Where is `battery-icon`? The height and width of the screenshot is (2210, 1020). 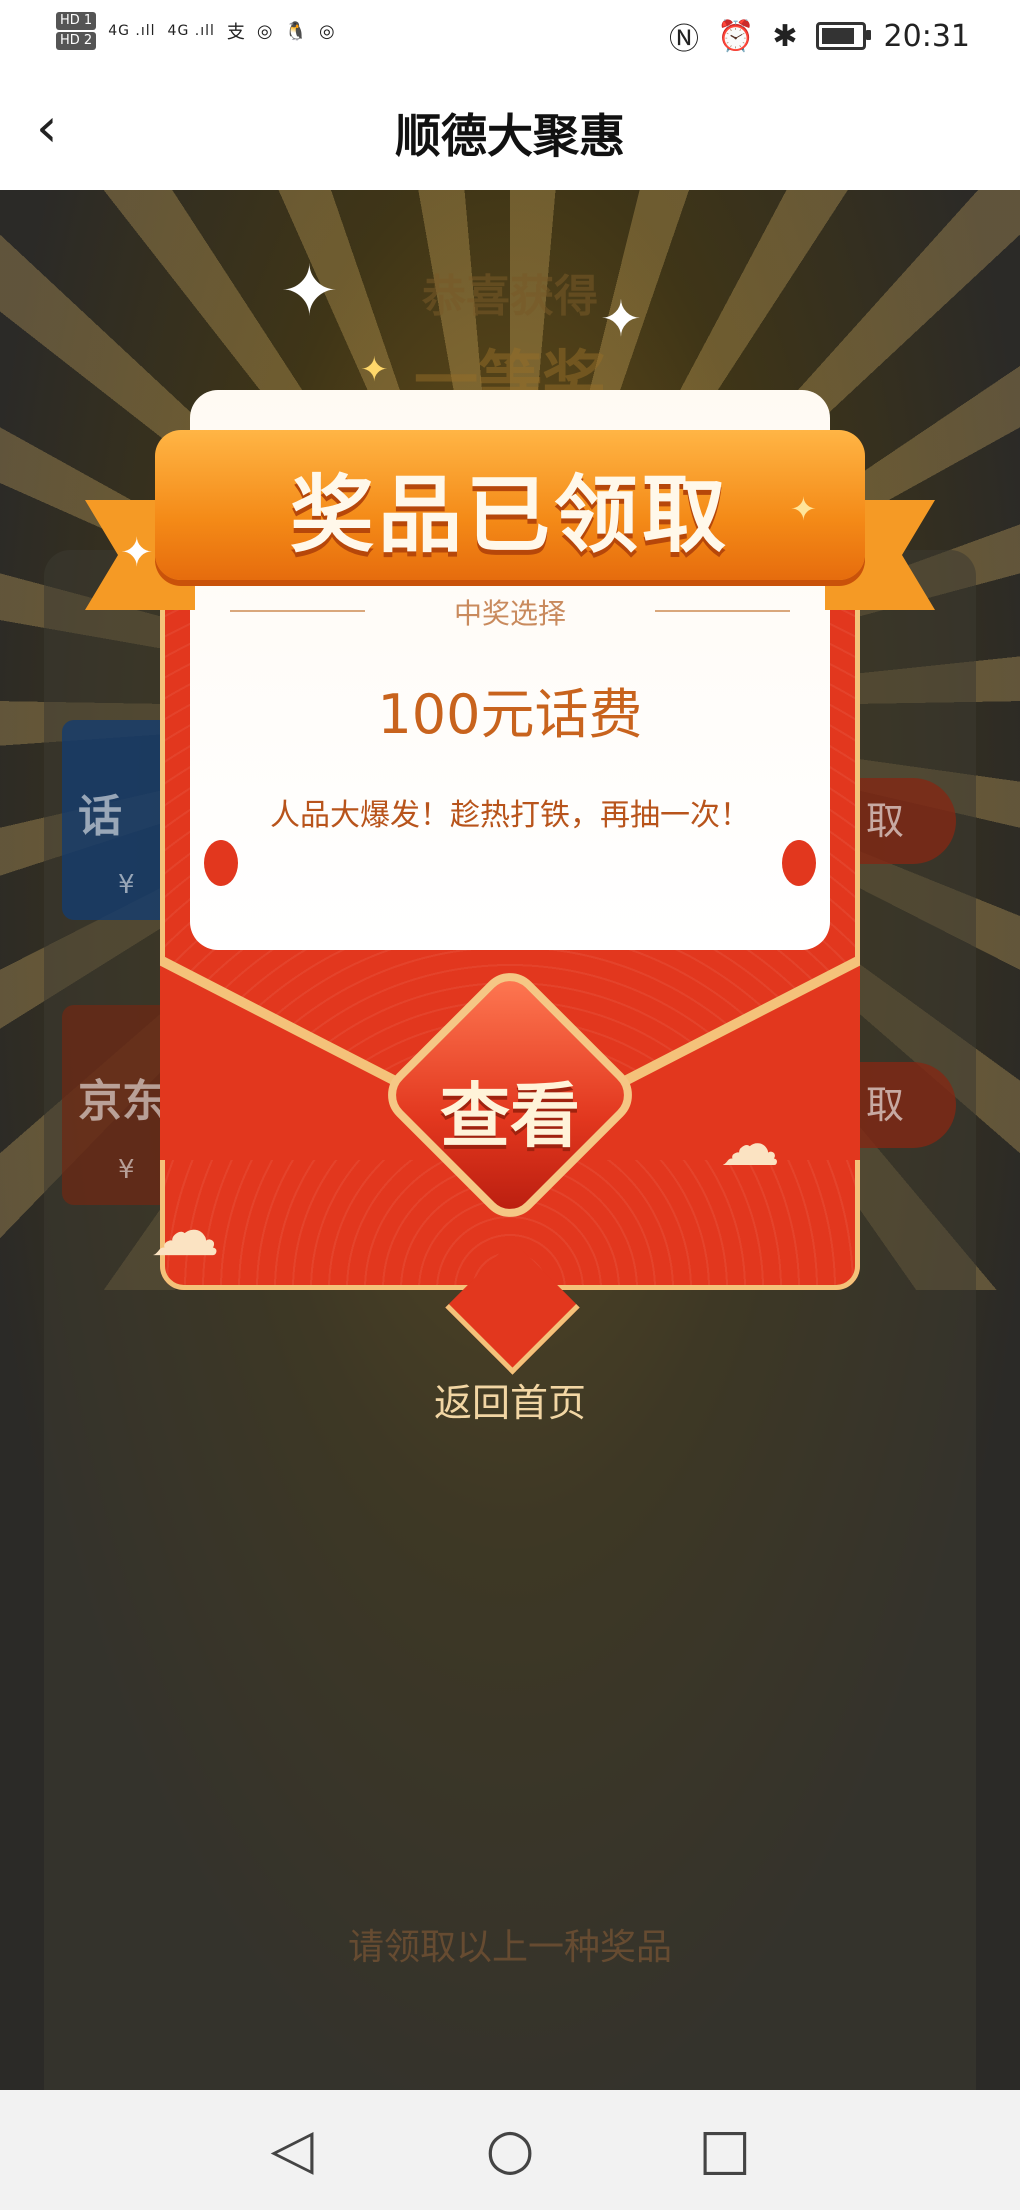 battery-icon is located at coordinates (843, 36).